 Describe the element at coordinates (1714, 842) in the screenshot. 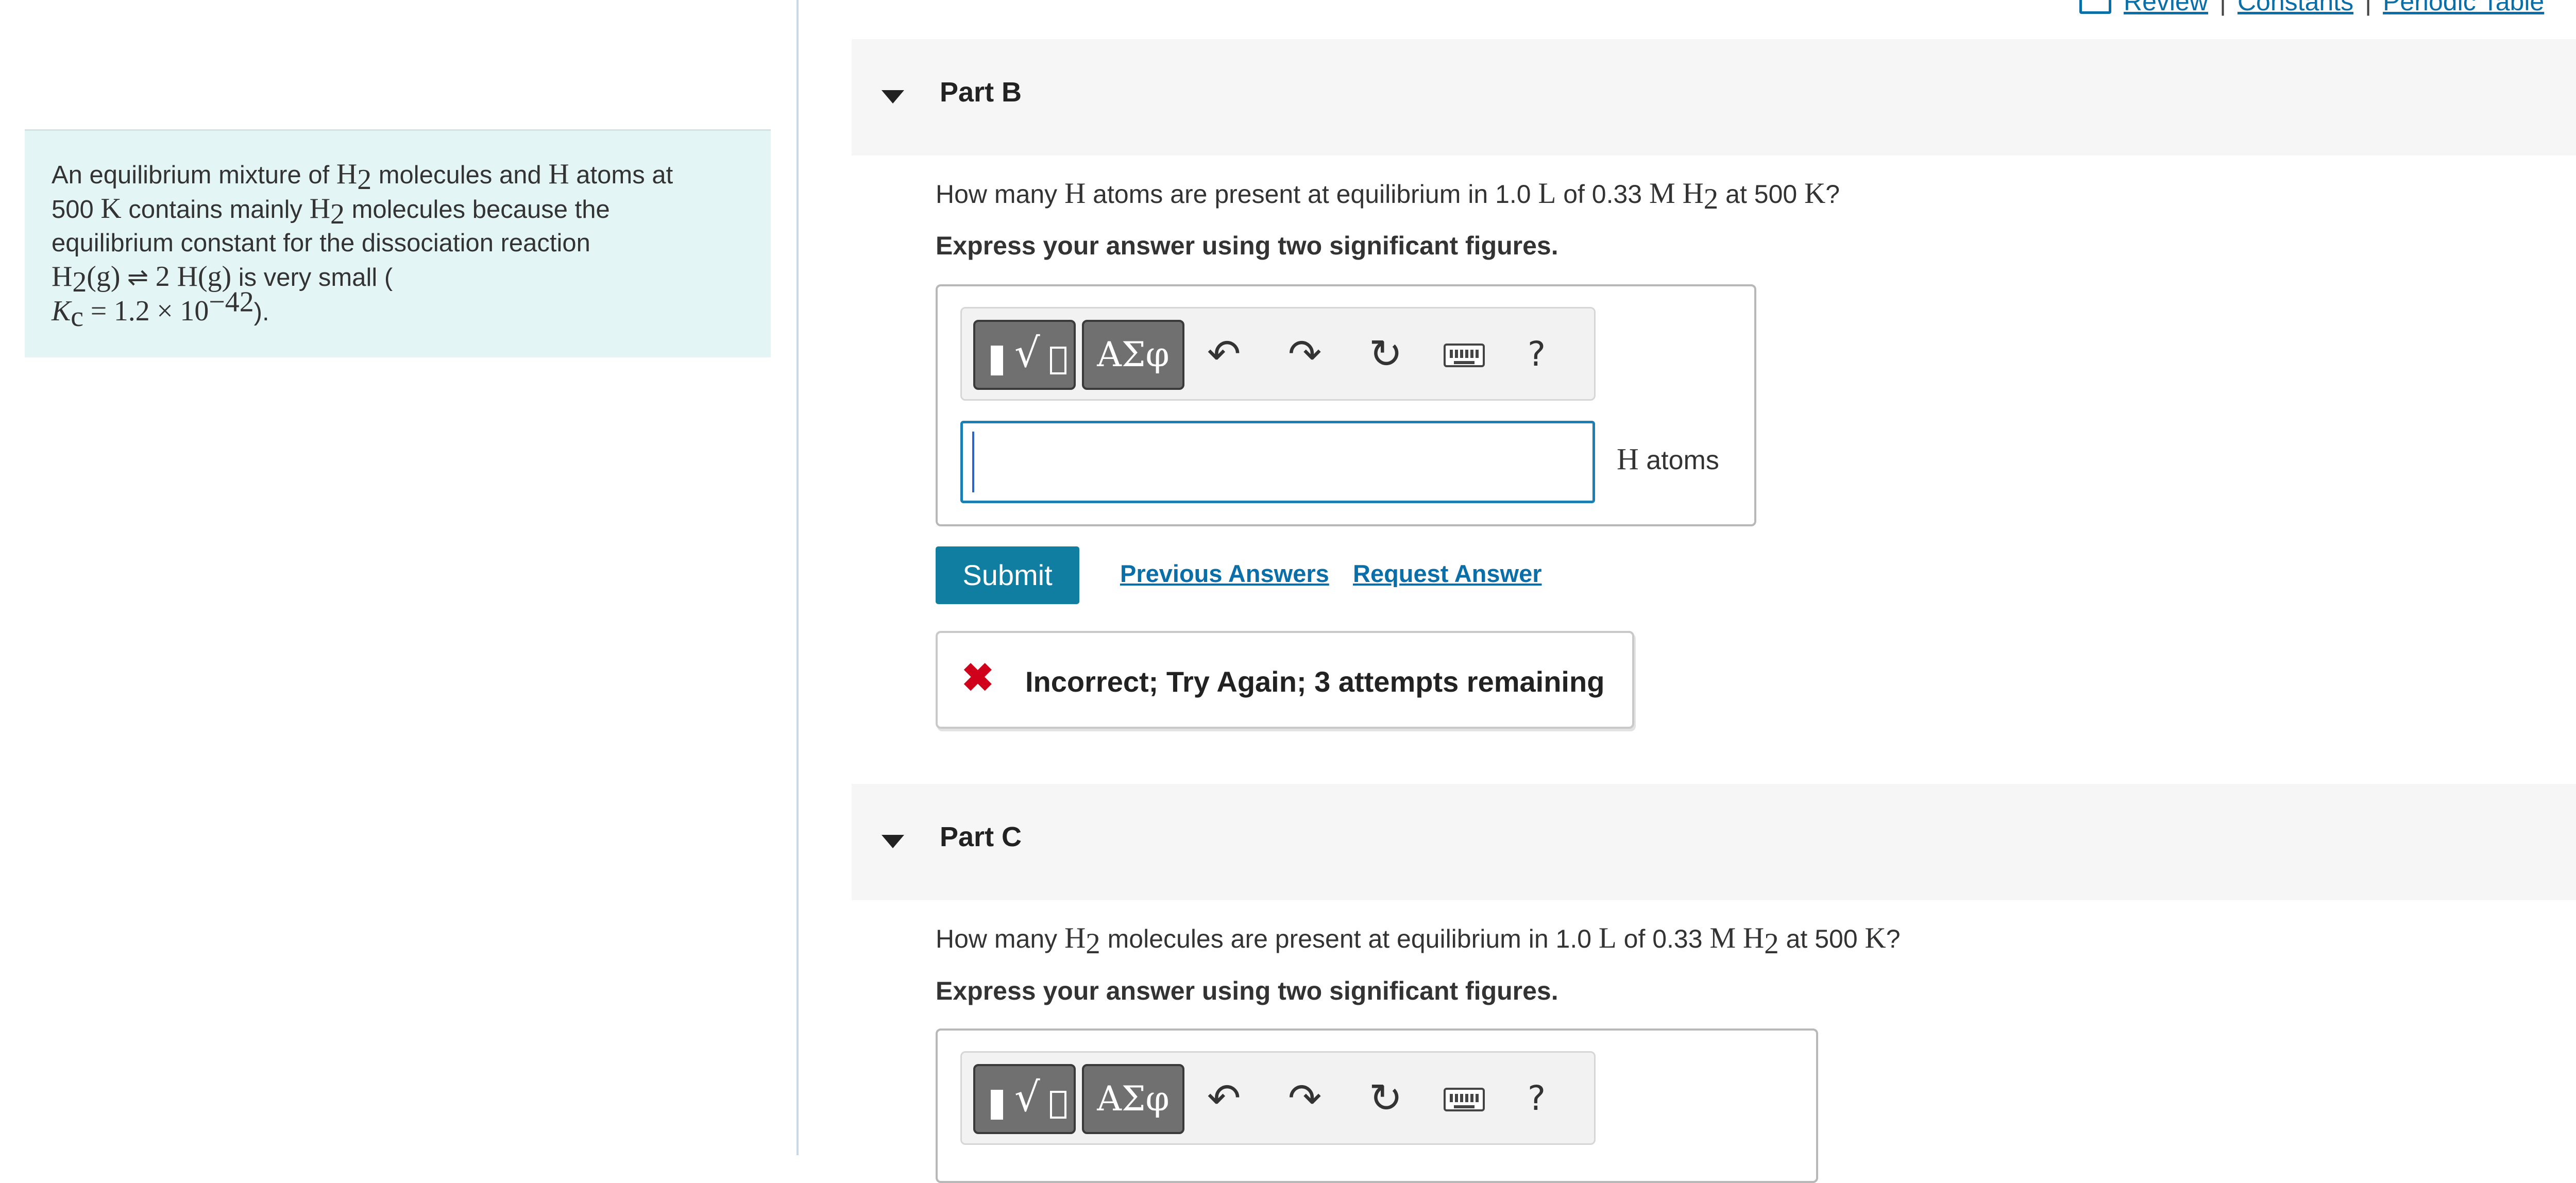

I see `part-c-header: Part C` at that location.